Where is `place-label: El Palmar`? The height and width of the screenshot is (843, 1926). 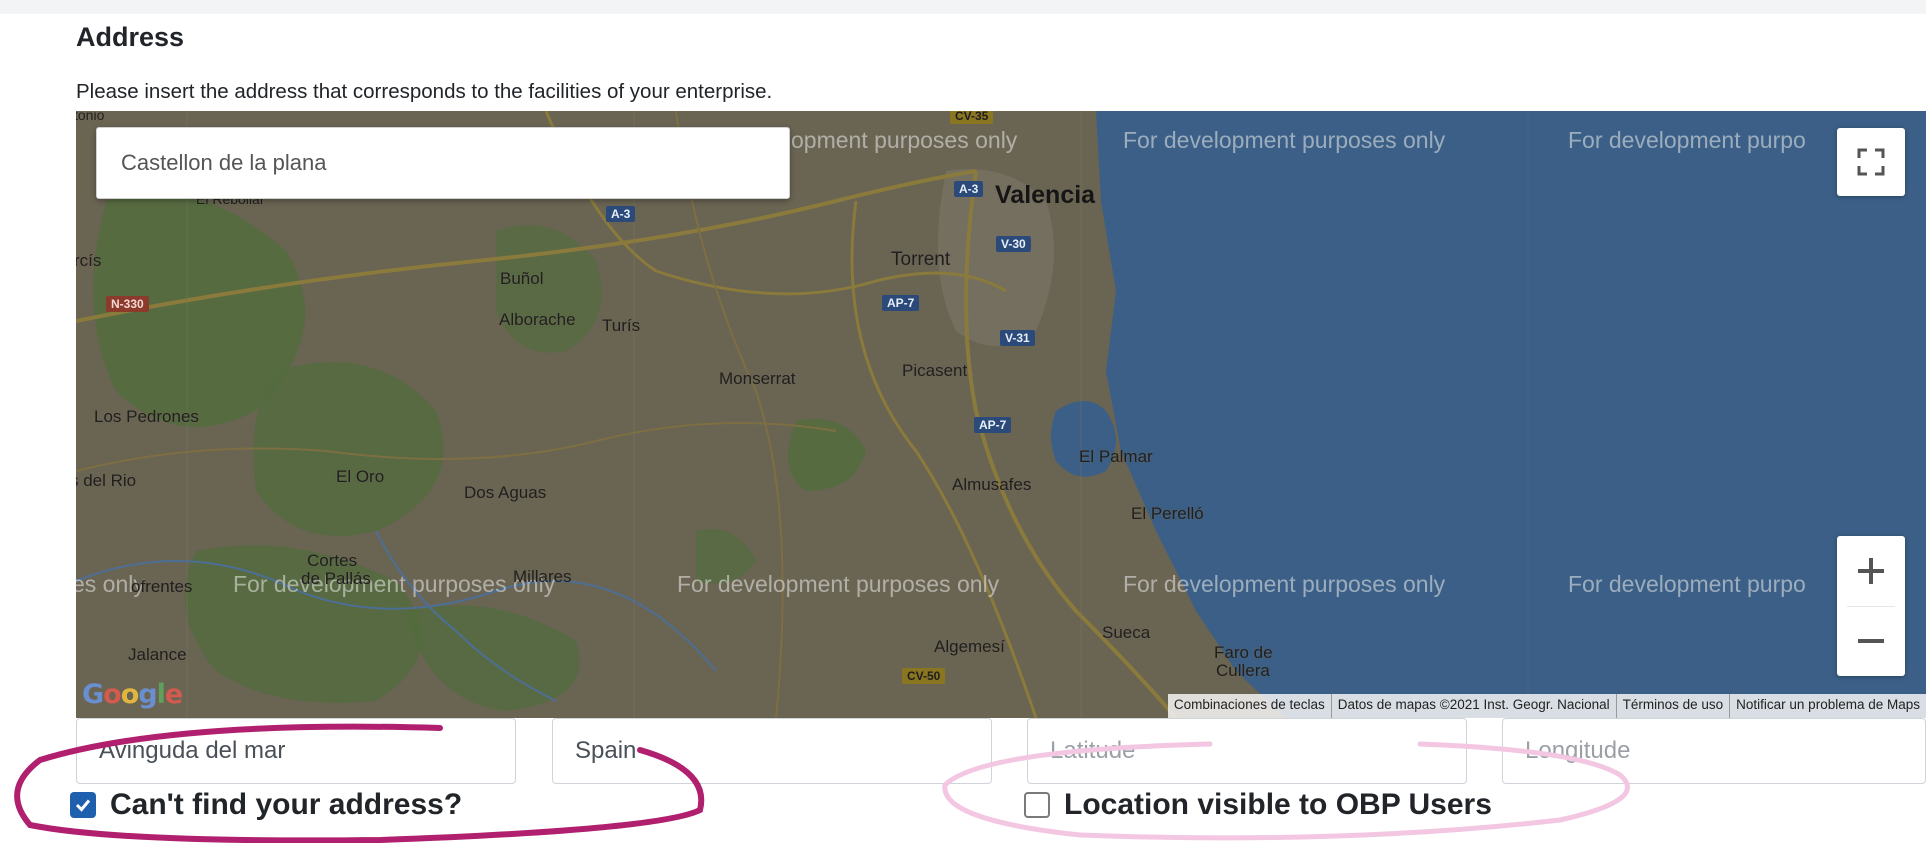
place-label: El Palmar is located at coordinates (1116, 456).